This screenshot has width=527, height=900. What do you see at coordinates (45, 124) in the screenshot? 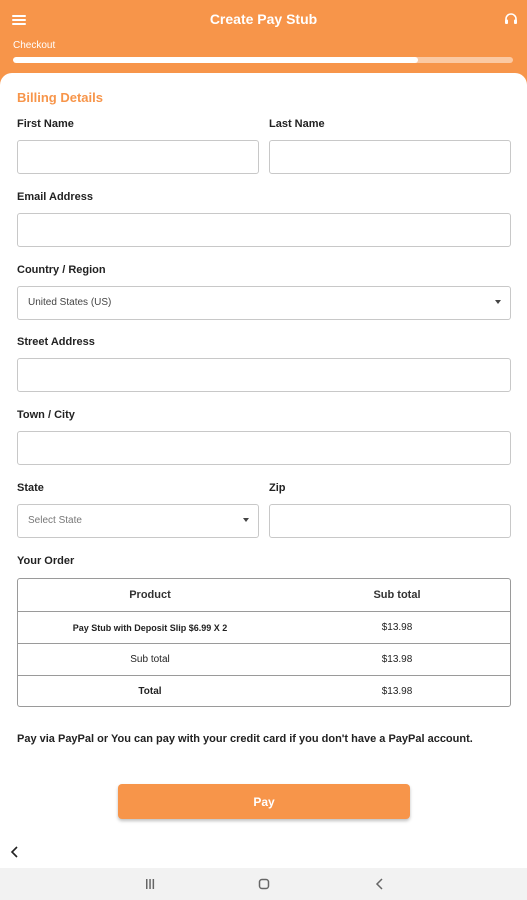
I see `first-name-label: First Name` at bounding box center [45, 124].